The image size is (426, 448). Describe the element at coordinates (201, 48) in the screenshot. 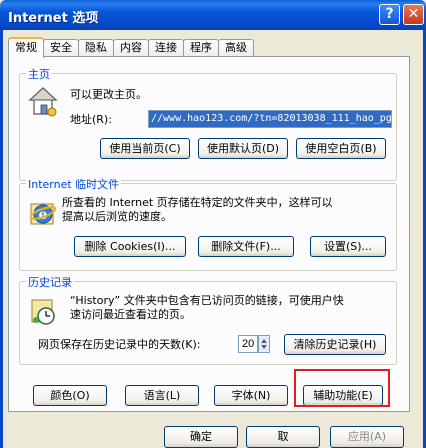

I see `tab-programs: 程序` at that location.